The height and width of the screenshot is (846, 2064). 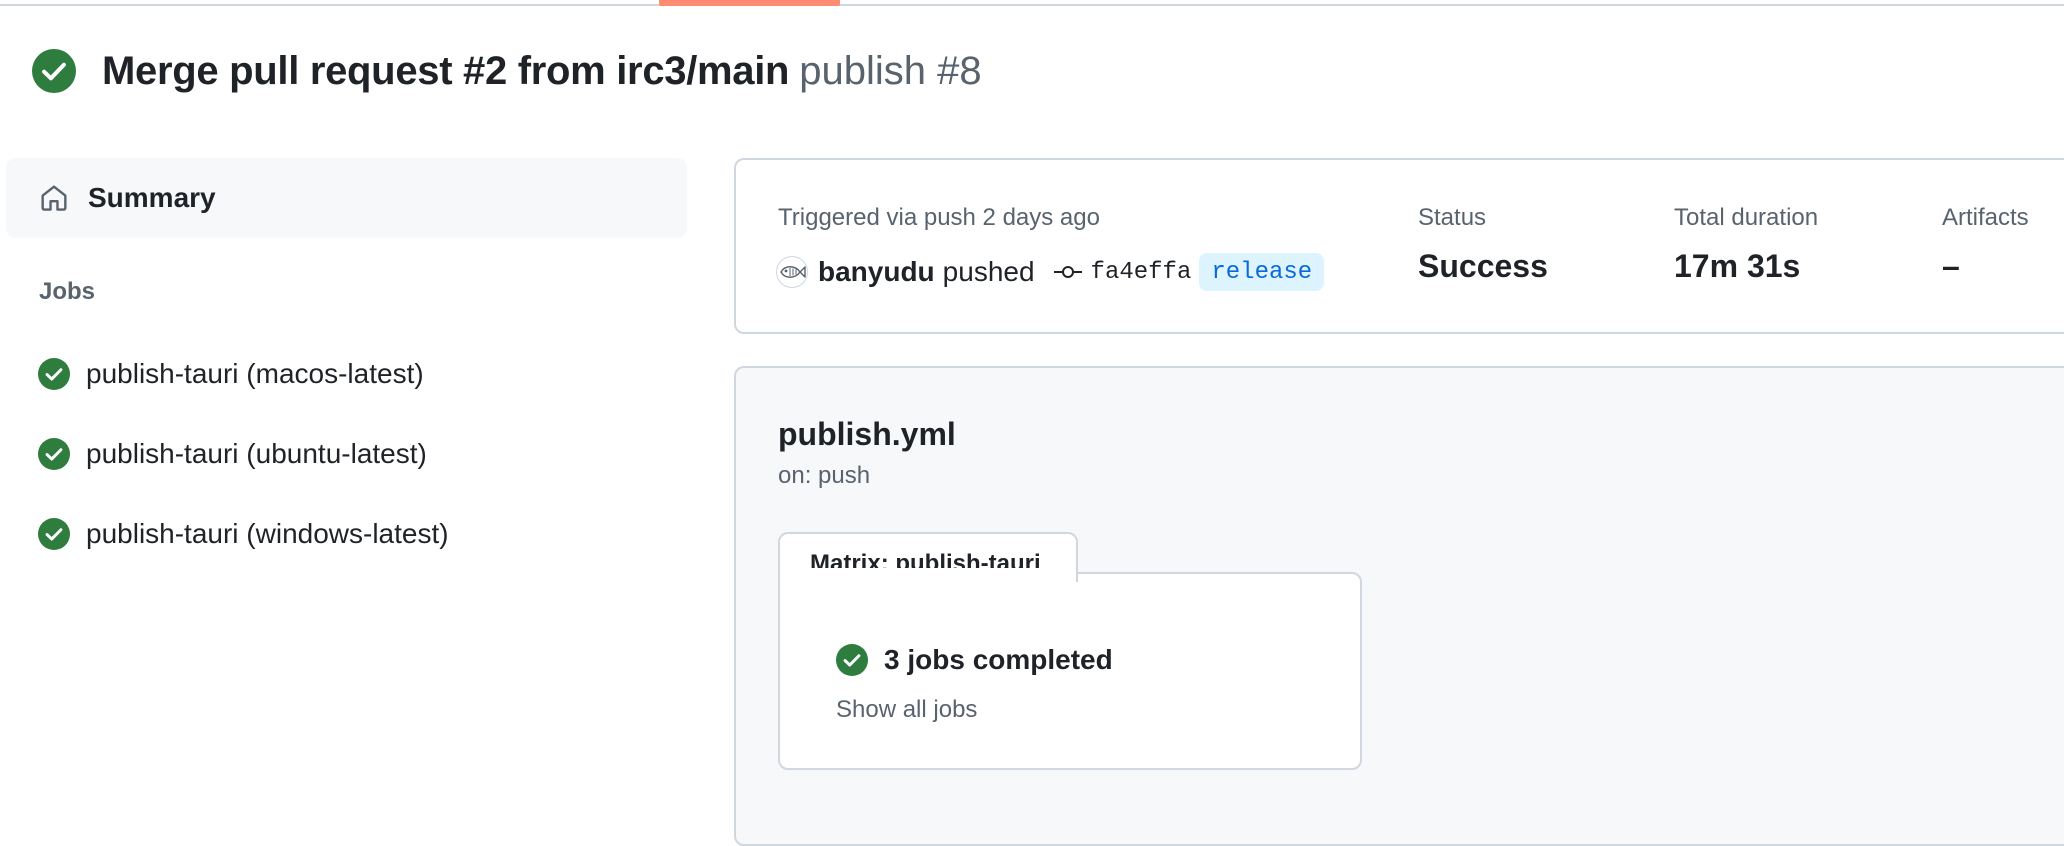 I want to click on fish-icon, so click(x=793, y=272).